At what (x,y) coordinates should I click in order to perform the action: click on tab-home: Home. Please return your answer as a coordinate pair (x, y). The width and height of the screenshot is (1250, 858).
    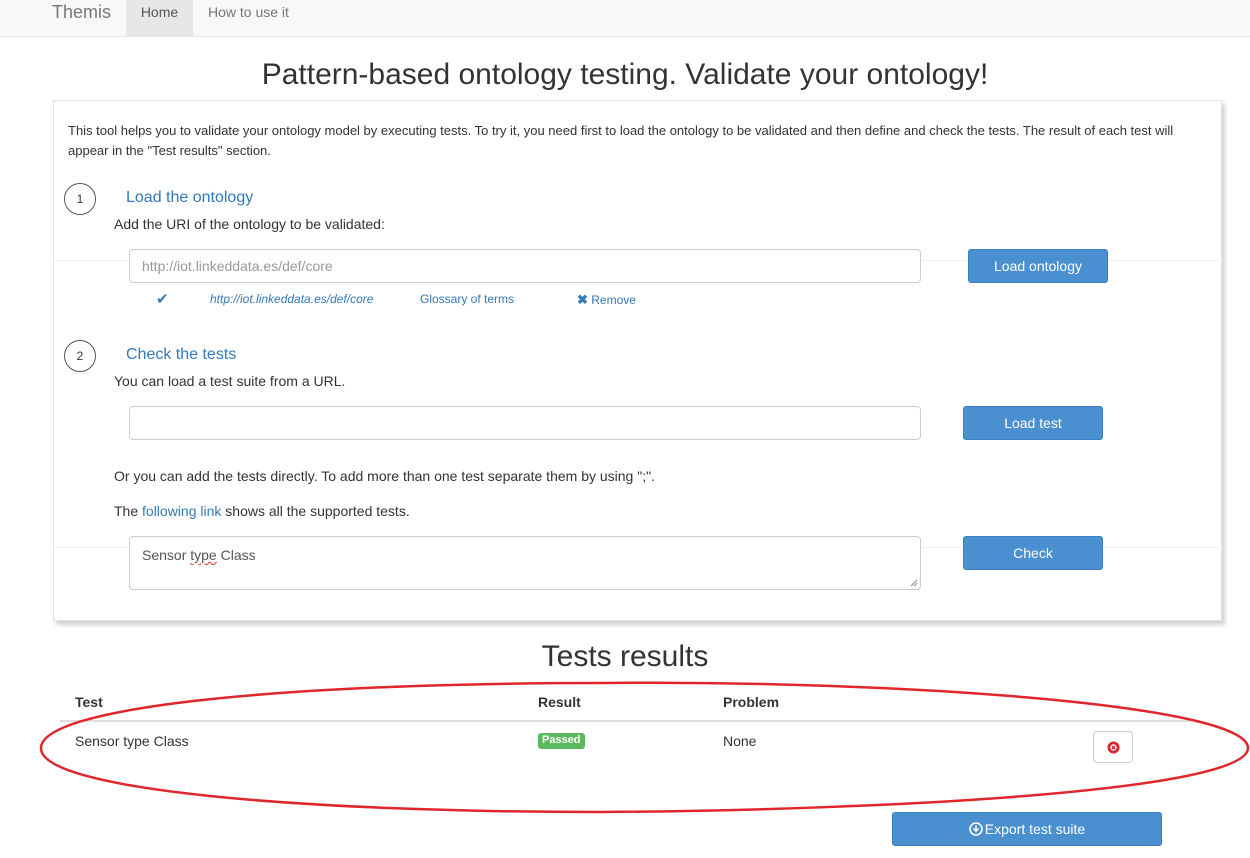
    Looking at the image, I should click on (159, 18).